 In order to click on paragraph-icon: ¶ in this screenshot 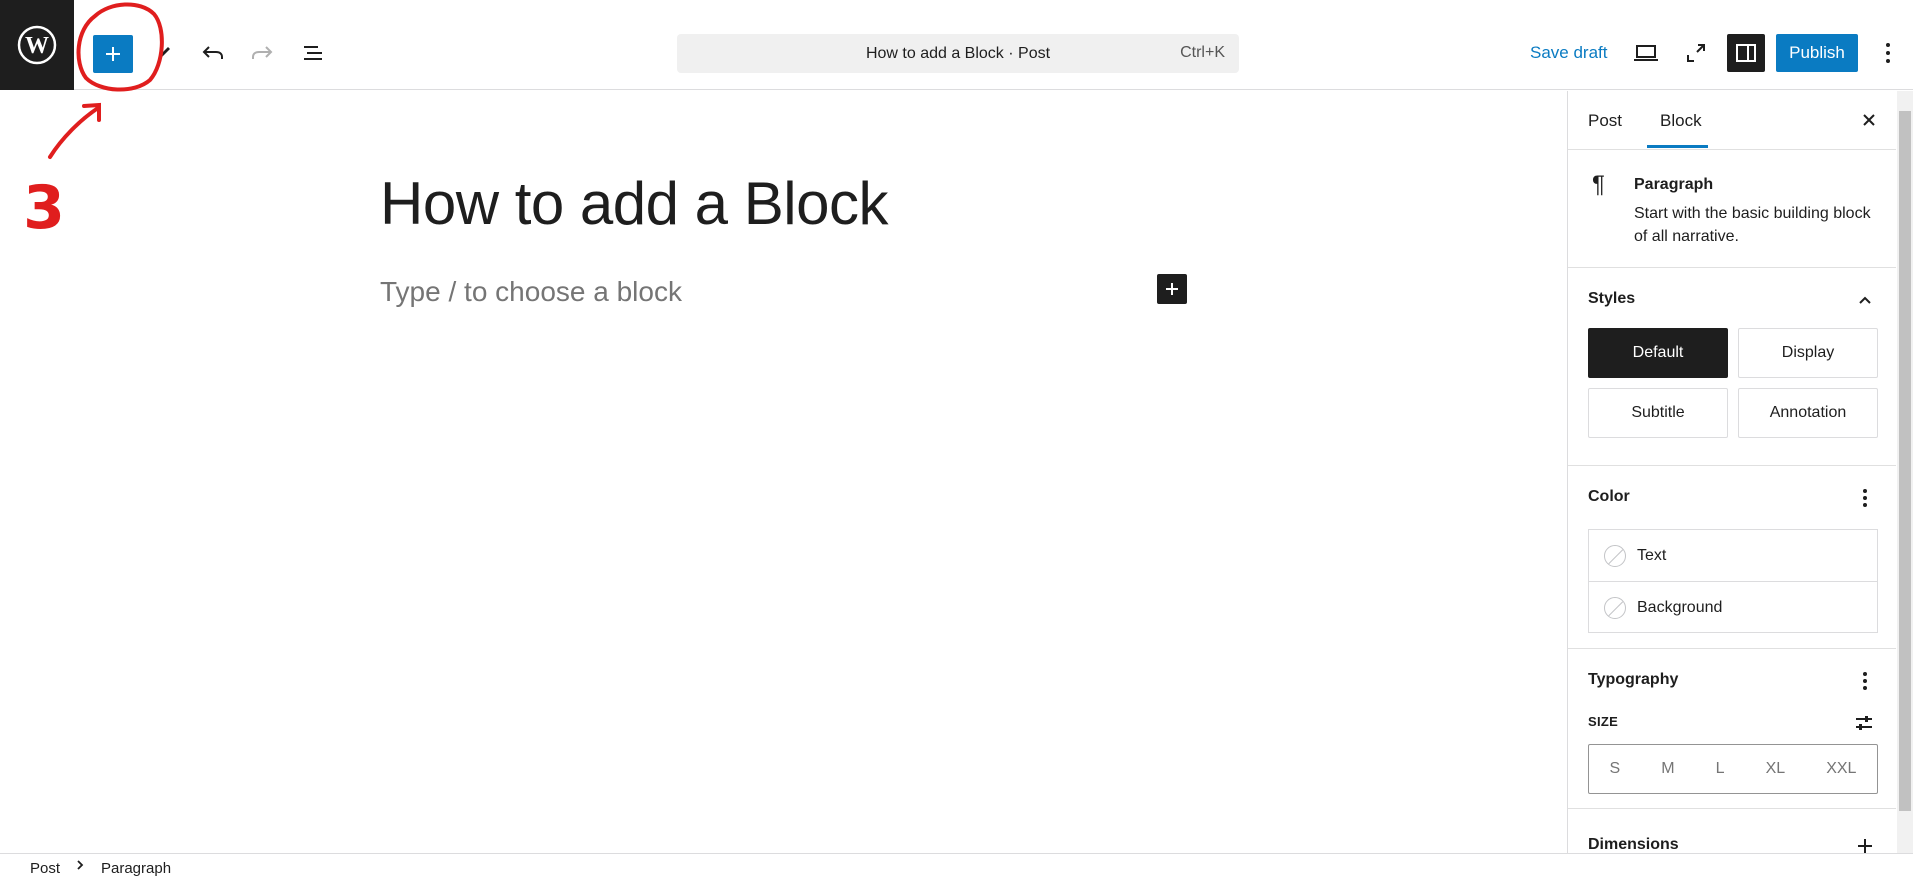, I will do `click(1598, 184)`.